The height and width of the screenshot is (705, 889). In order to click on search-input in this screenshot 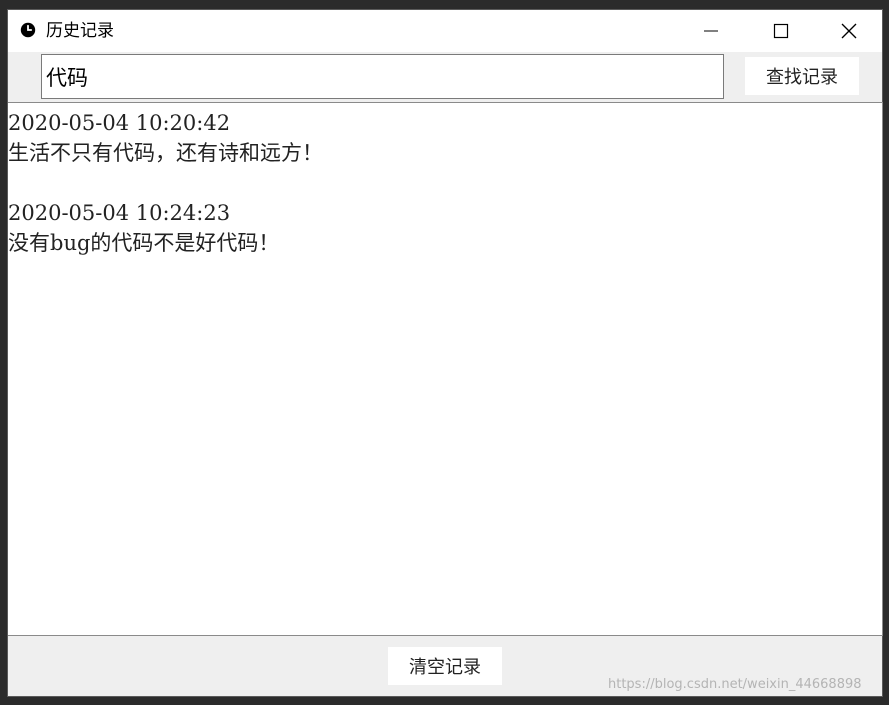, I will do `click(382, 76)`.